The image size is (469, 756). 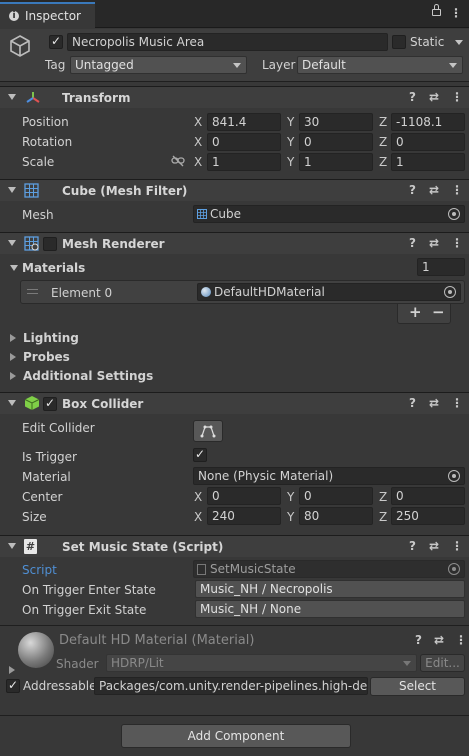 What do you see at coordinates (290, 122) in the screenshot?
I see `position-y-label: Y` at bounding box center [290, 122].